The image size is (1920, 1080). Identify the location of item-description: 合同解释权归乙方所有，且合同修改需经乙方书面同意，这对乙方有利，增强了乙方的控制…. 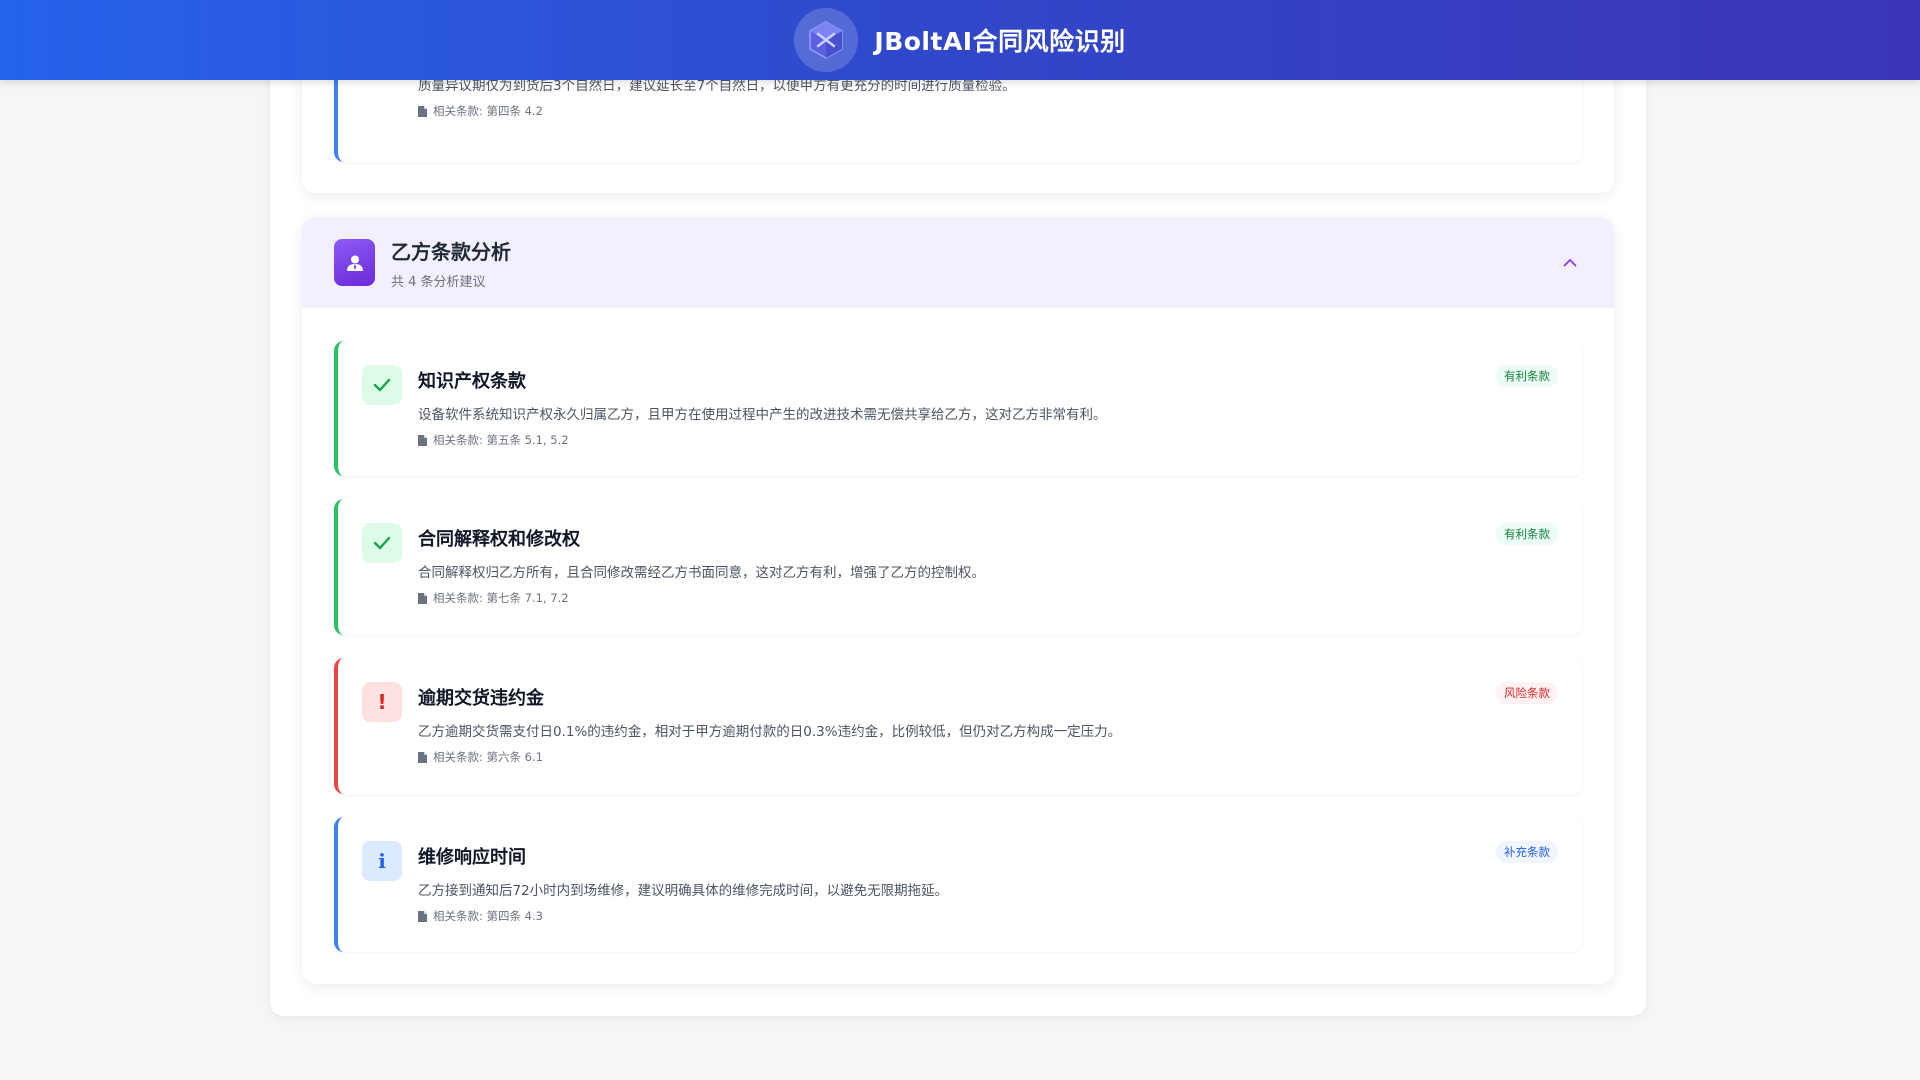
(701, 573).